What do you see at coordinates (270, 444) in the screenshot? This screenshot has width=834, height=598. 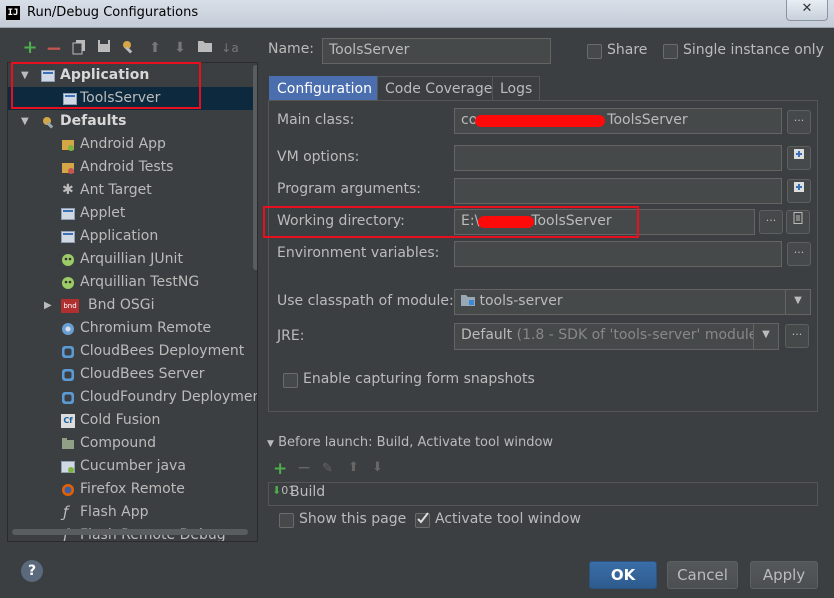 I see `collapse-arrow-icon: ▼` at bounding box center [270, 444].